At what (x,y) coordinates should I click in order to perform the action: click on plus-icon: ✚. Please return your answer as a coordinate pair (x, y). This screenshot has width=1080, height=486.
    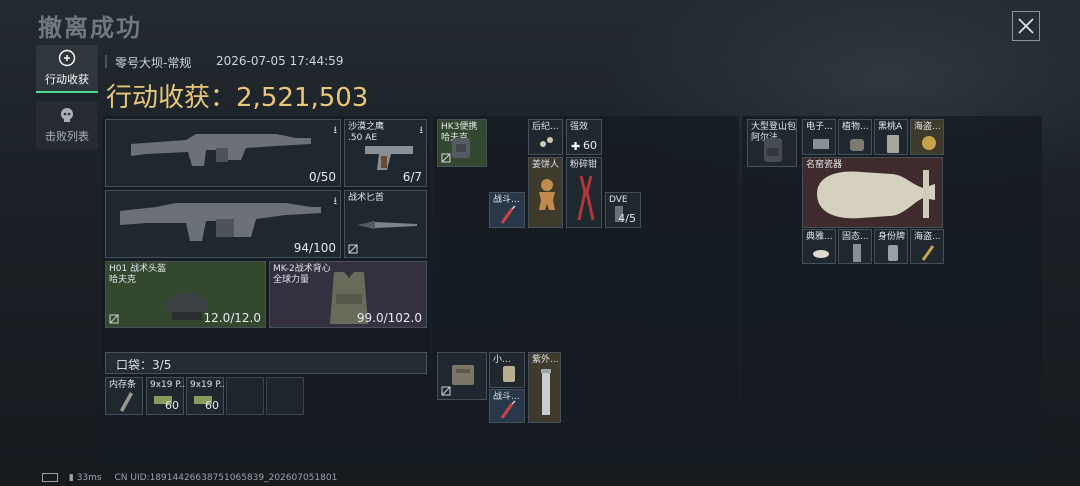
    Looking at the image, I should click on (576, 146).